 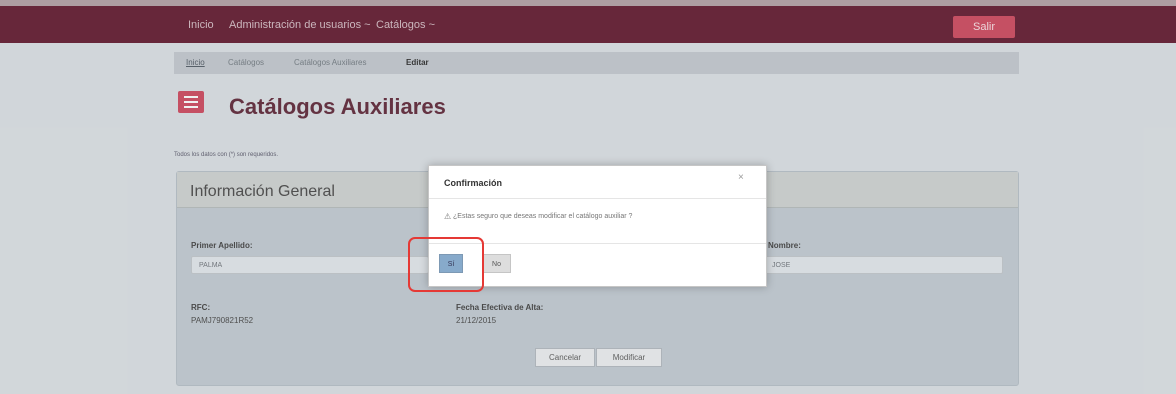 What do you see at coordinates (741, 177) in the screenshot?
I see `close-icon: ×` at bounding box center [741, 177].